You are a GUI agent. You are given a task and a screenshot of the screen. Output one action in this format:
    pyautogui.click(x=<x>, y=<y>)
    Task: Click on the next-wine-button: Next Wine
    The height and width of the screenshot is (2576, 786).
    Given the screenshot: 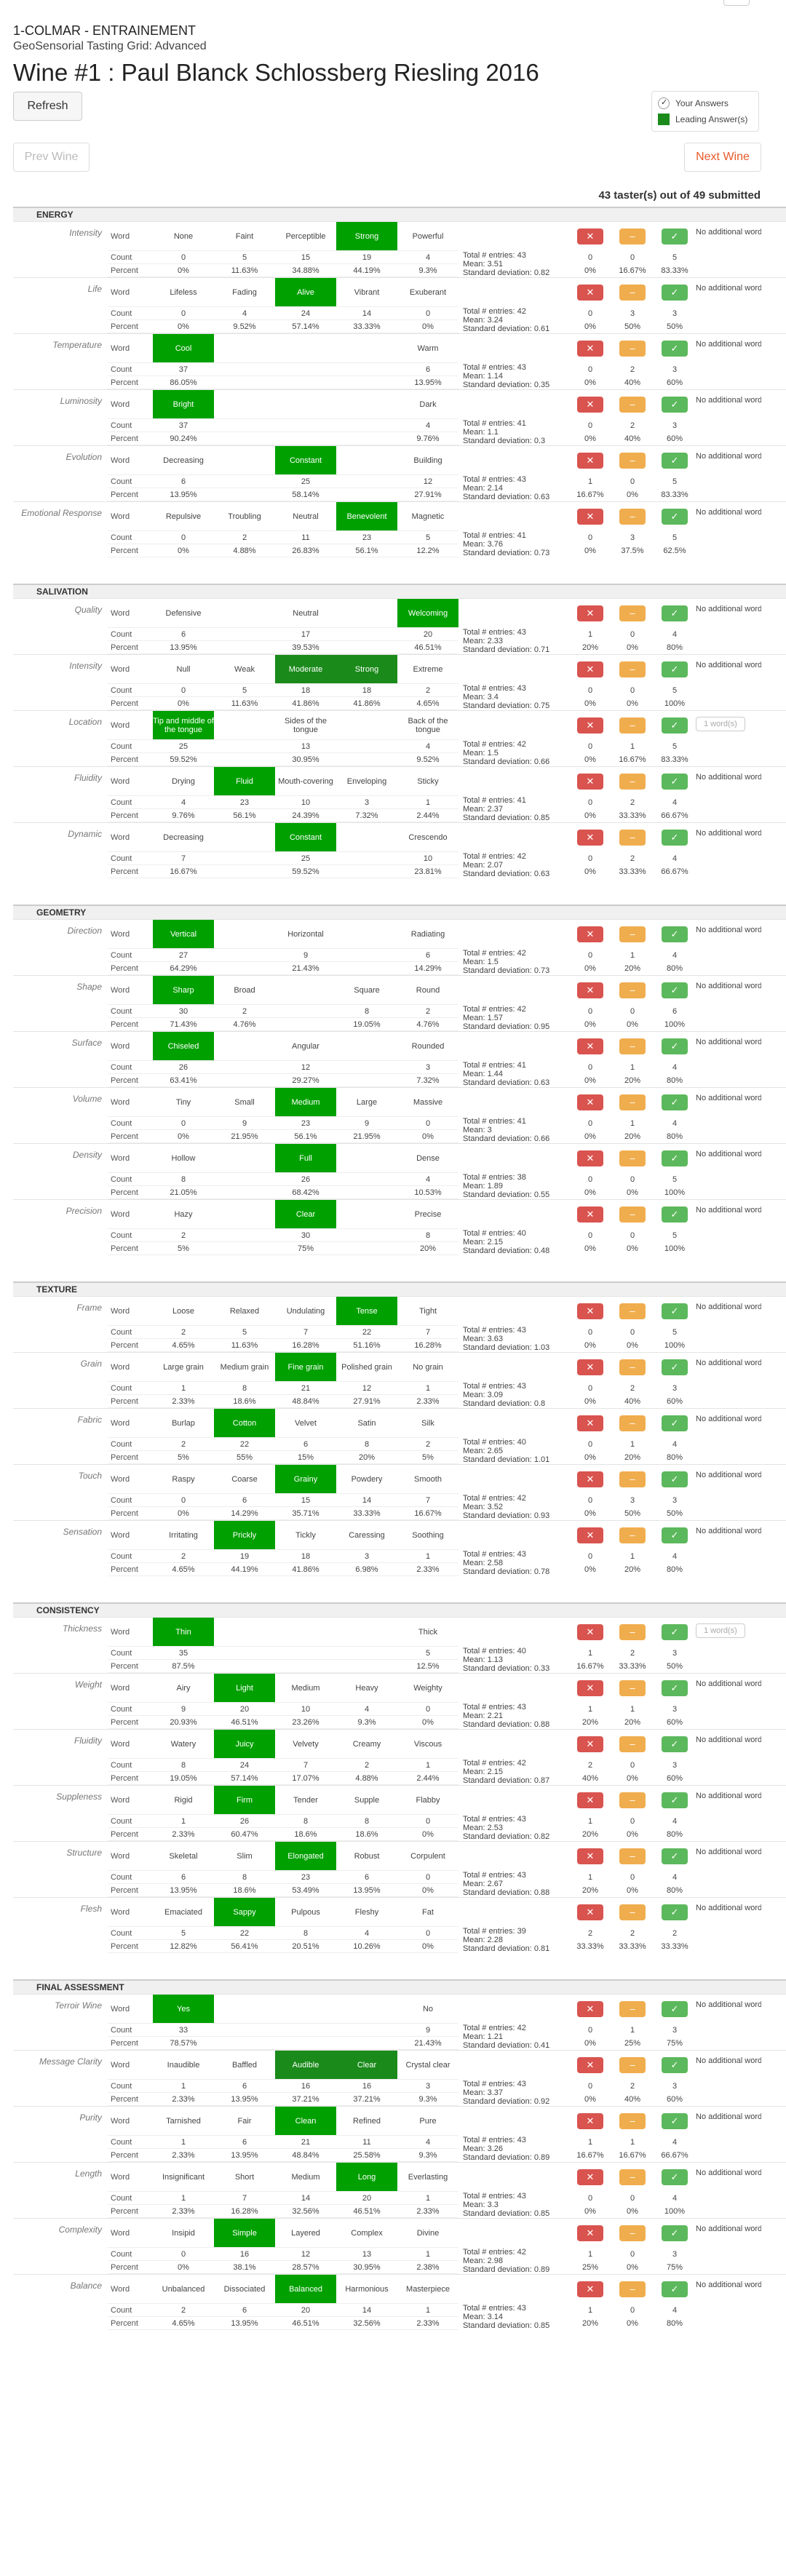 What is the action you would take?
    pyautogui.click(x=722, y=157)
    